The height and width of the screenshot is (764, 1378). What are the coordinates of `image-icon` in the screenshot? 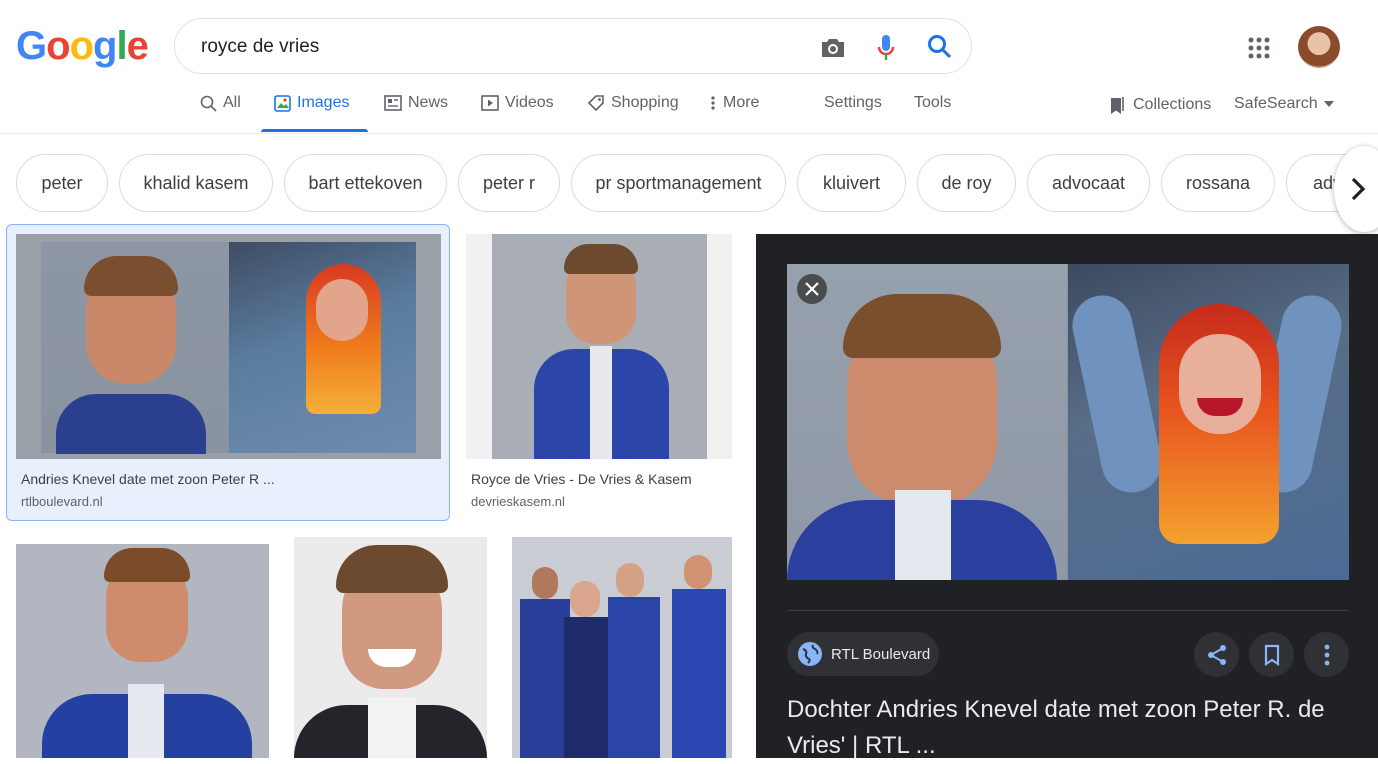 It's located at (282, 103).